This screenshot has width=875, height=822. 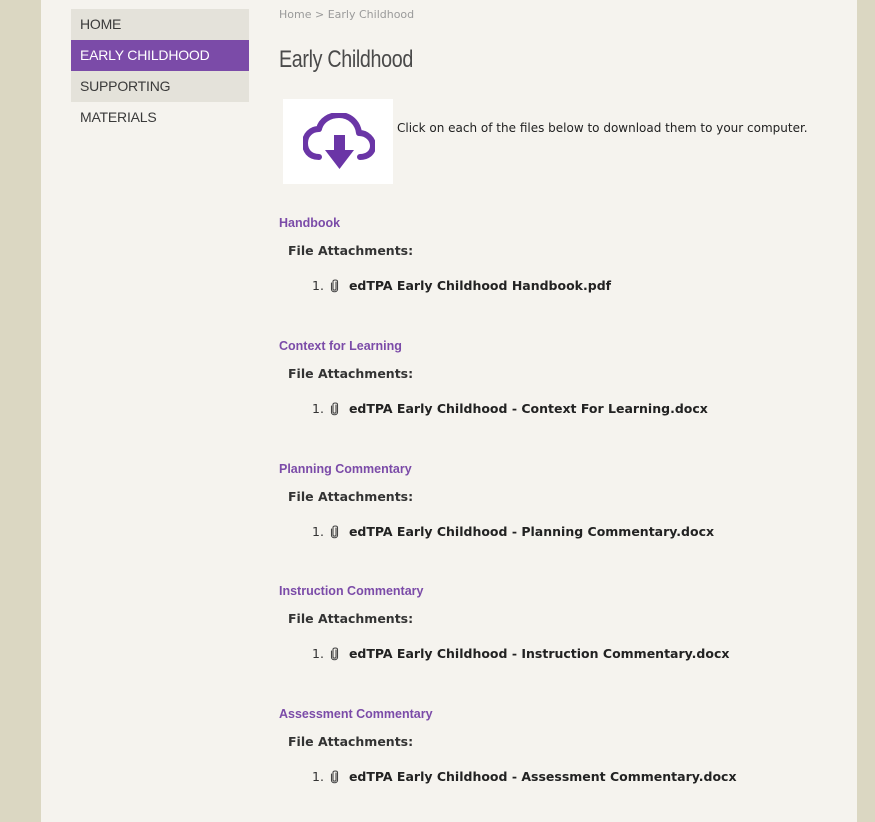 What do you see at coordinates (20, 411) in the screenshot?
I see `left-margin` at bounding box center [20, 411].